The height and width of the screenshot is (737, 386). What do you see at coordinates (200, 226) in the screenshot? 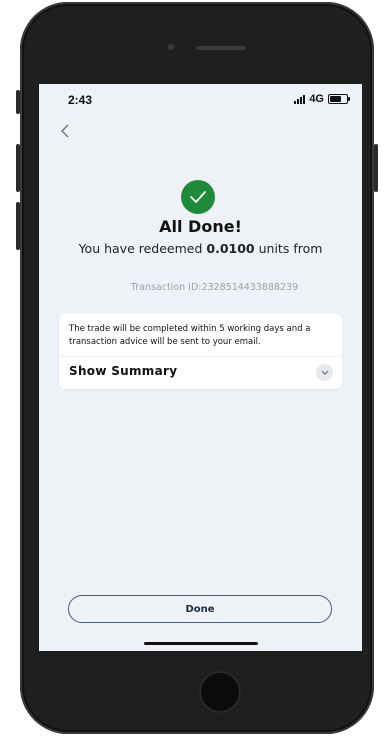
I see `page-title: All Done!` at bounding box center [200, 226].